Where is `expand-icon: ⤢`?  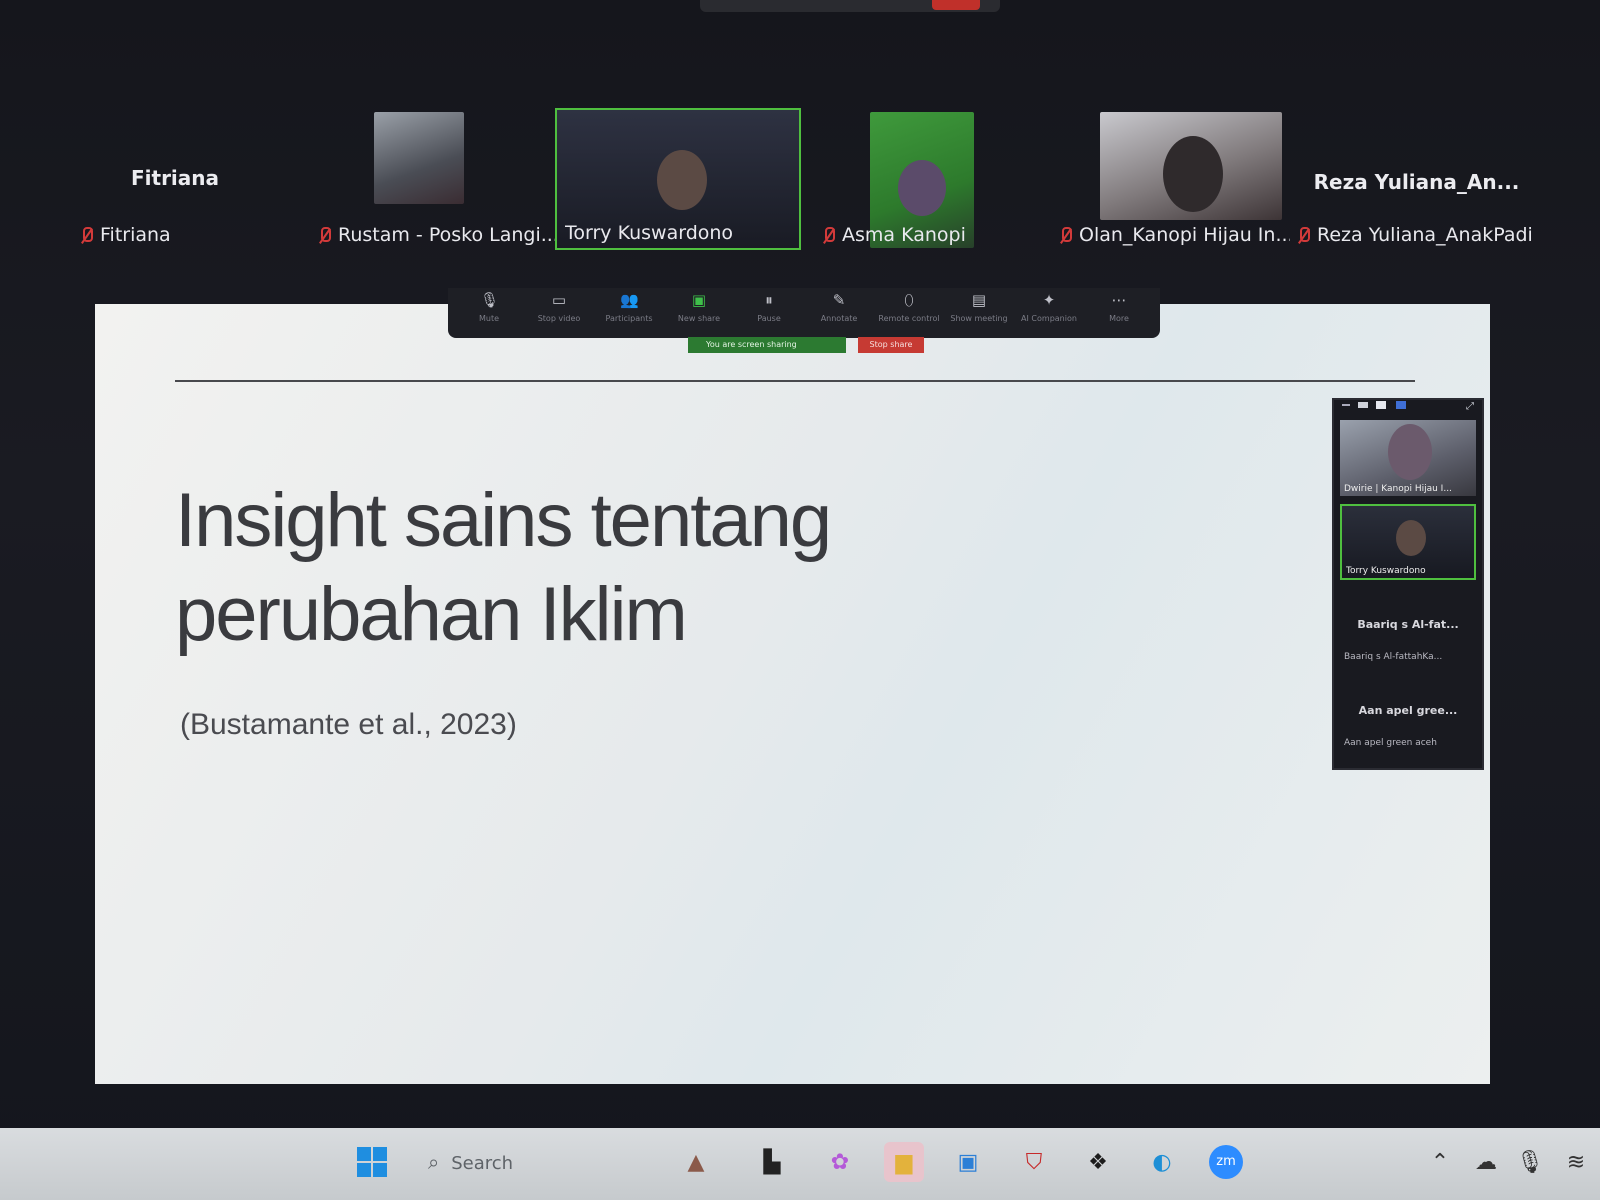
expand-icon: ⤢ is located at coordinates (1470, 406).